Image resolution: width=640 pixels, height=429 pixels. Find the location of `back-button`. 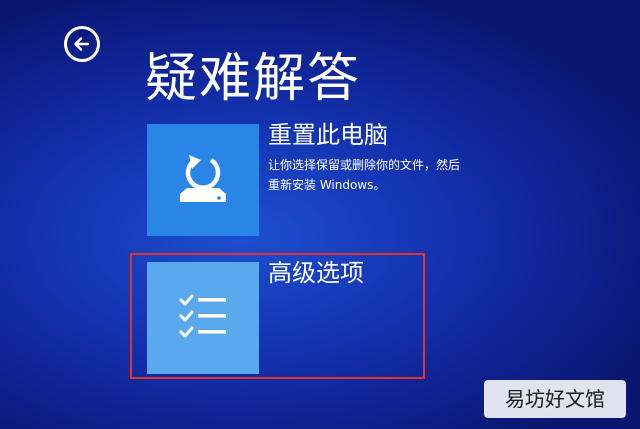

back-button is located at coordinates (82, 44).